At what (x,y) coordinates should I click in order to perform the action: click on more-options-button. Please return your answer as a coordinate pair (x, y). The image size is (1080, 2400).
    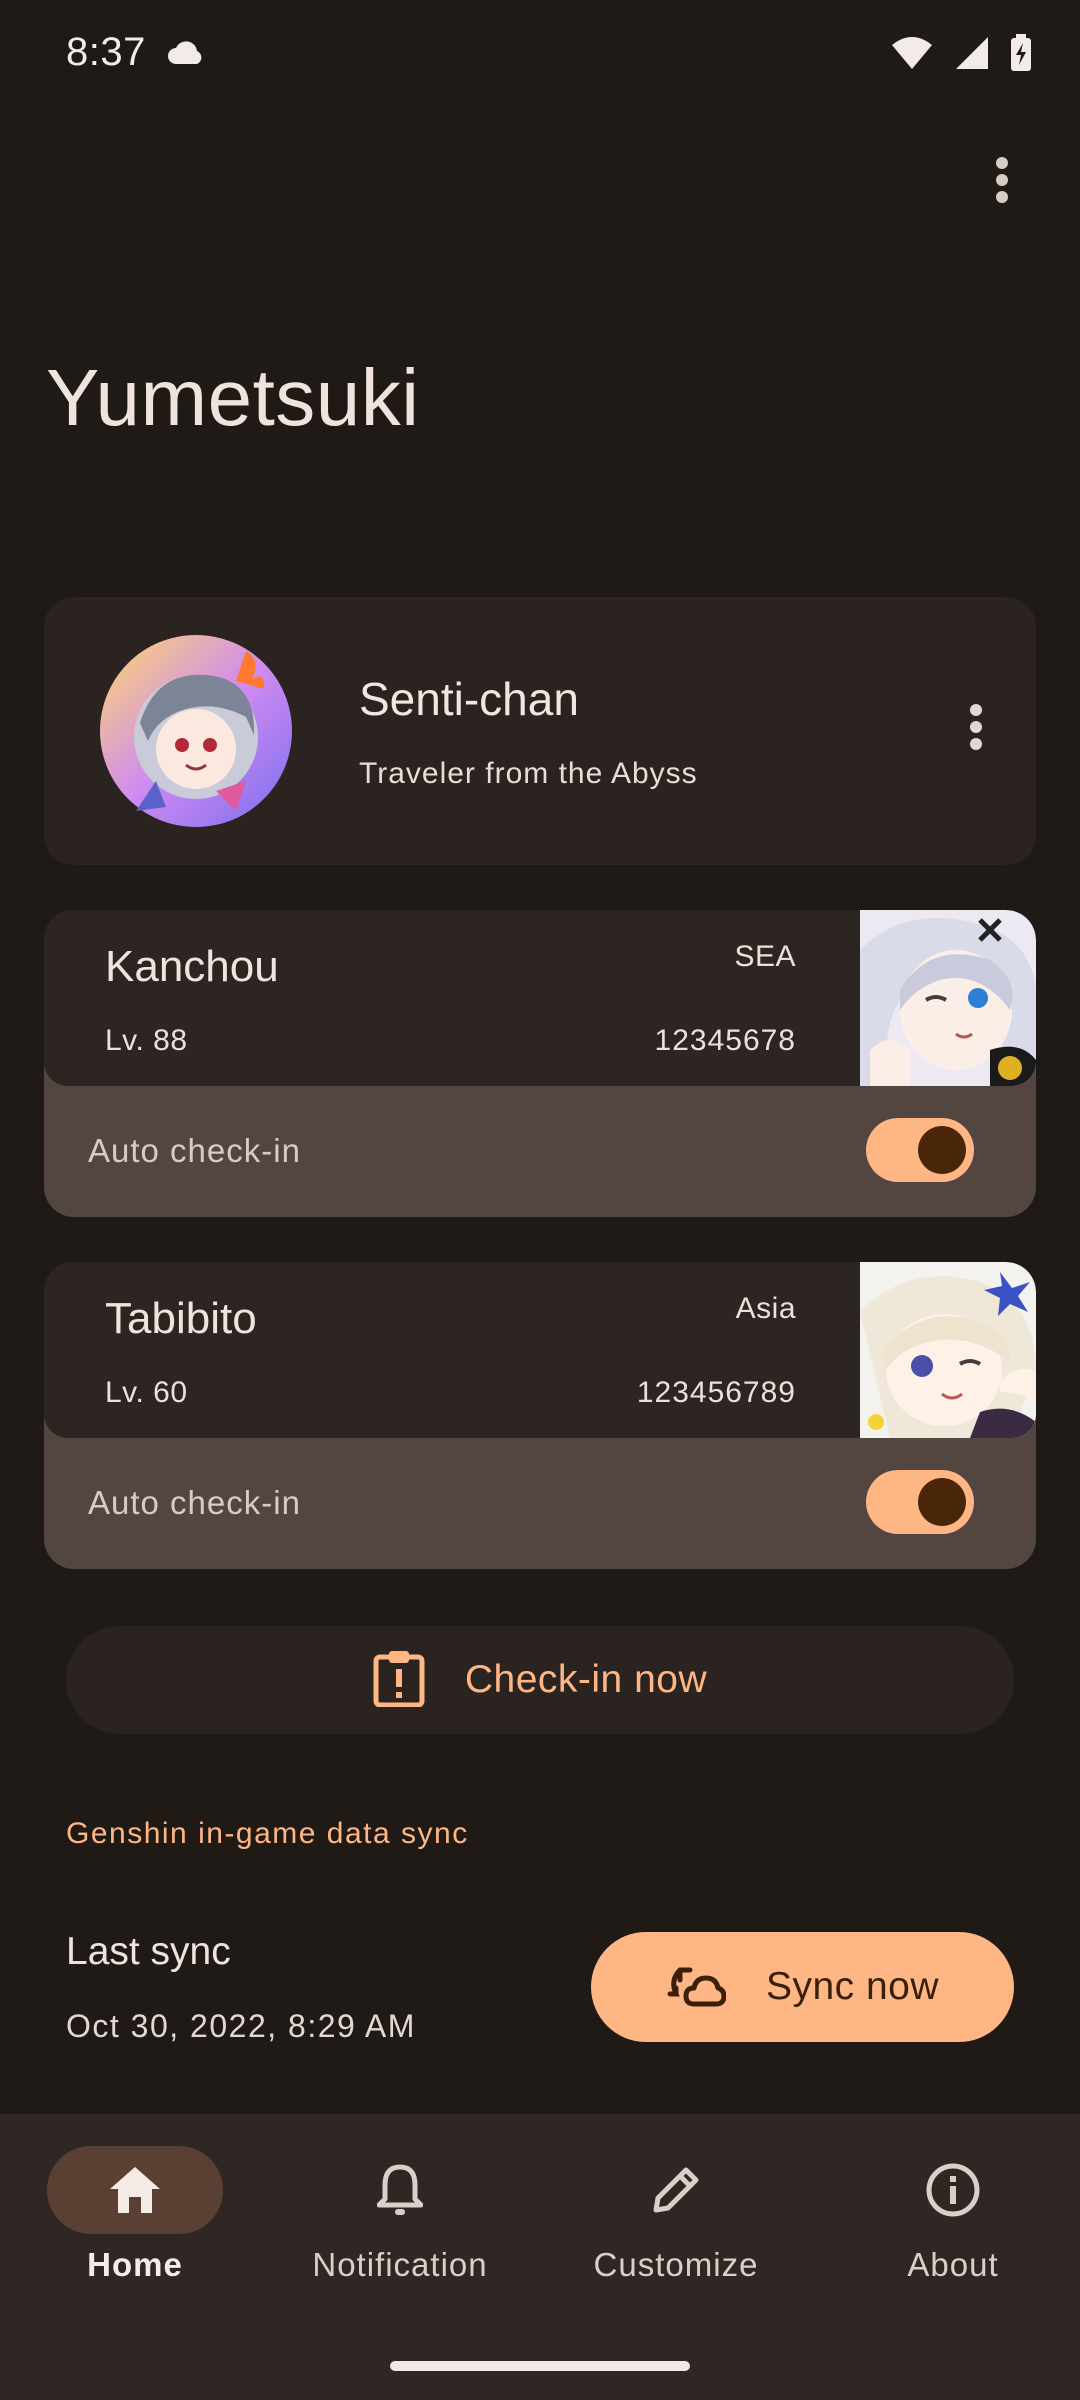
    Looking at the image, I should click on (1002, 180).